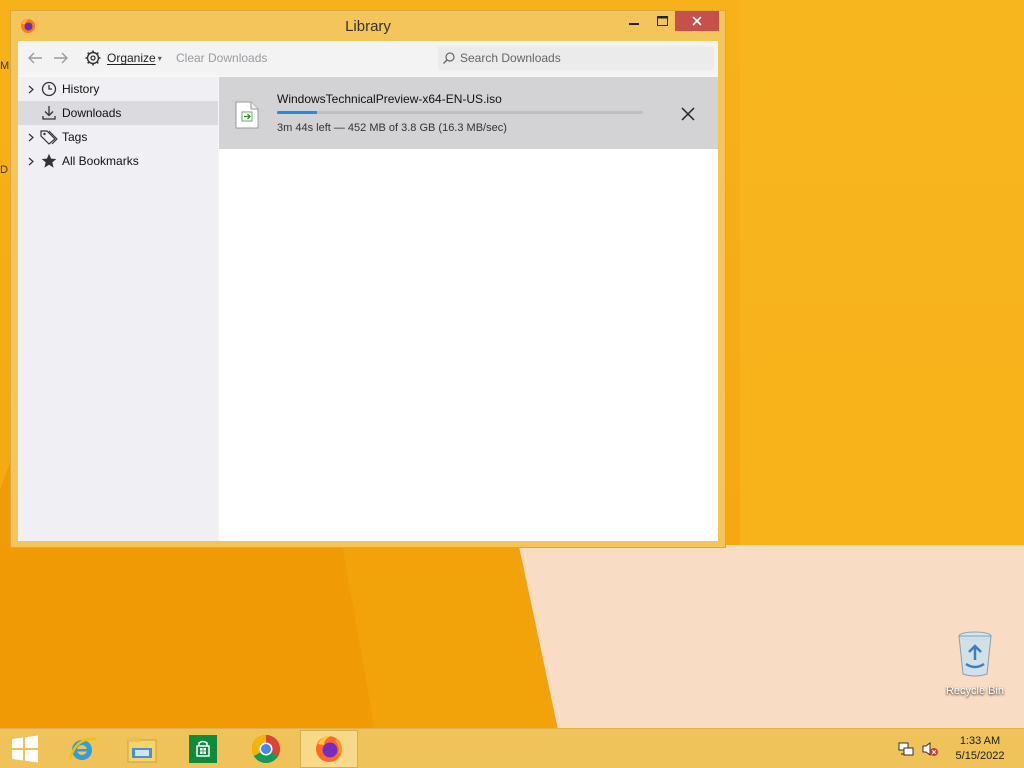 The height and width of the screenshot is (768, 1024). I want to click on toolbar: Organize ▾ Clear Downloads, so click(368, 58).